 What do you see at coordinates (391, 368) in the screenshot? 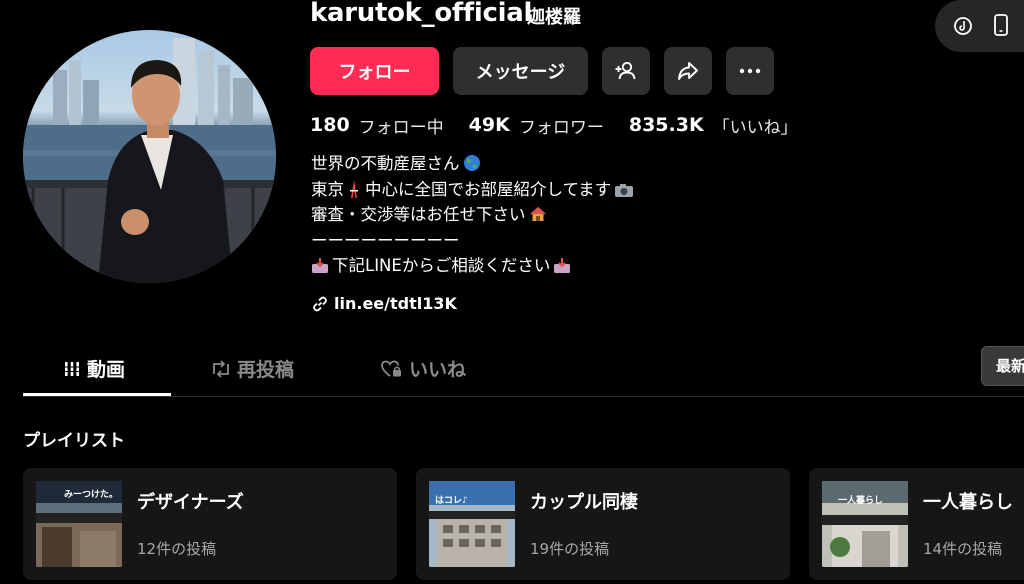
I see `heart-lock-icon` at bounding box center [391, 368].